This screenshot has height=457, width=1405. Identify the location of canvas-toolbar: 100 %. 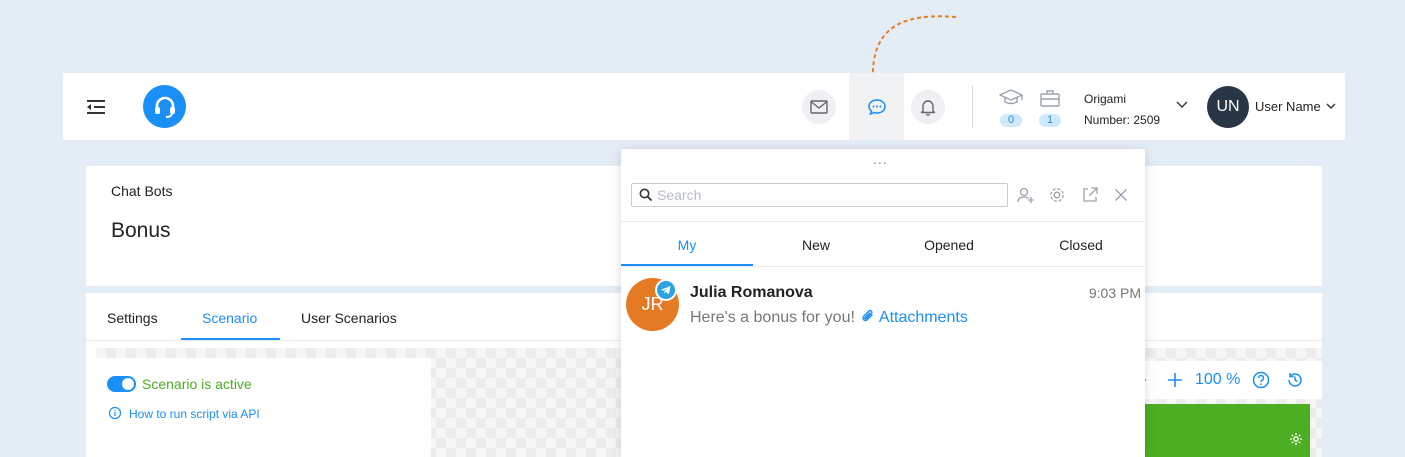
(1230, 380).